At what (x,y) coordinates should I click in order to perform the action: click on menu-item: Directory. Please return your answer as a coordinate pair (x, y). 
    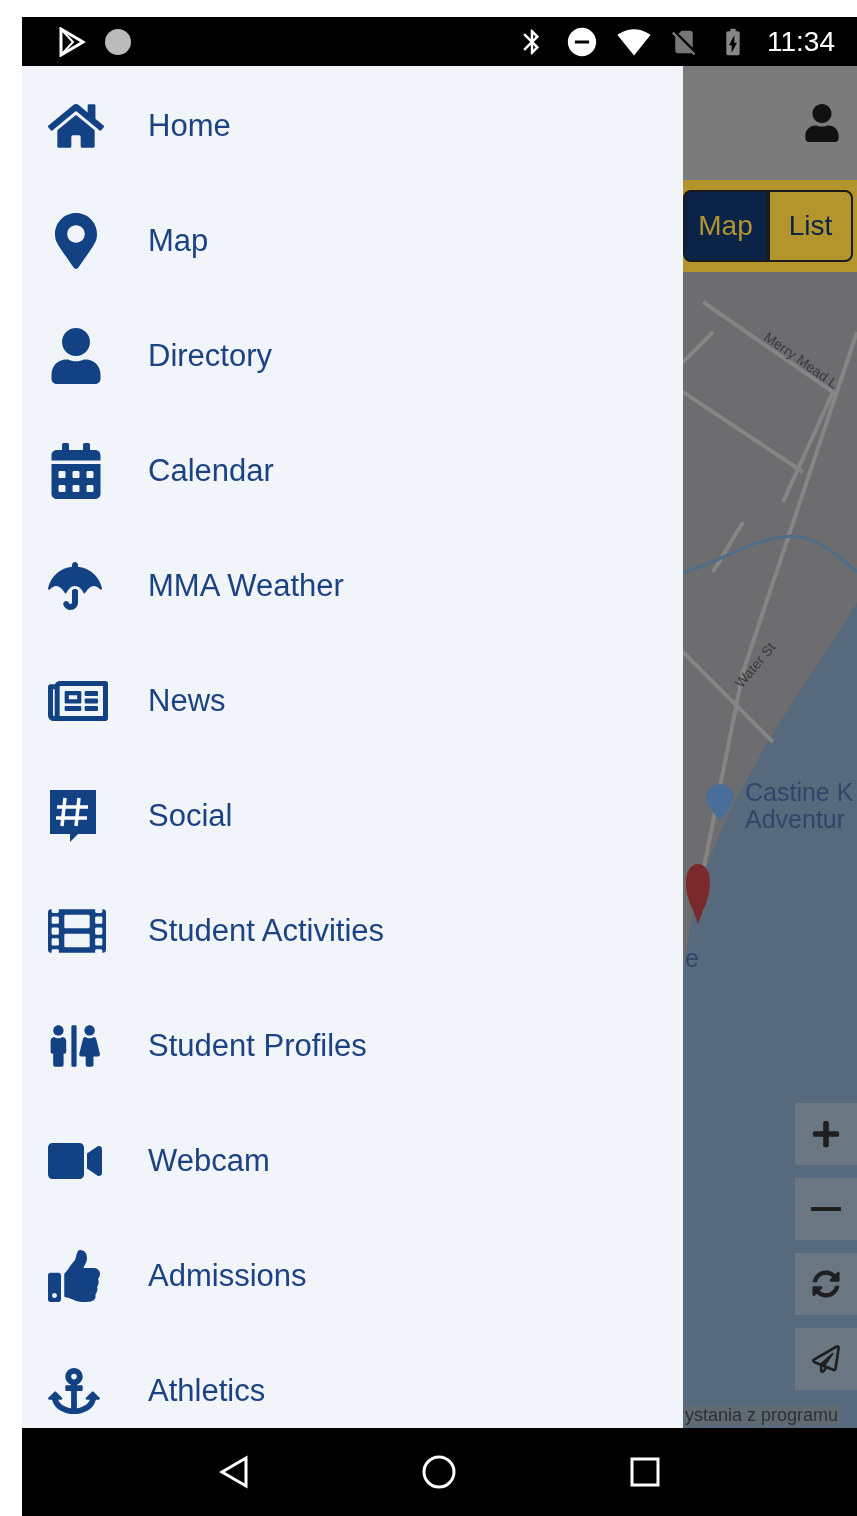
    Looking at the image, I should click on (352, 355).